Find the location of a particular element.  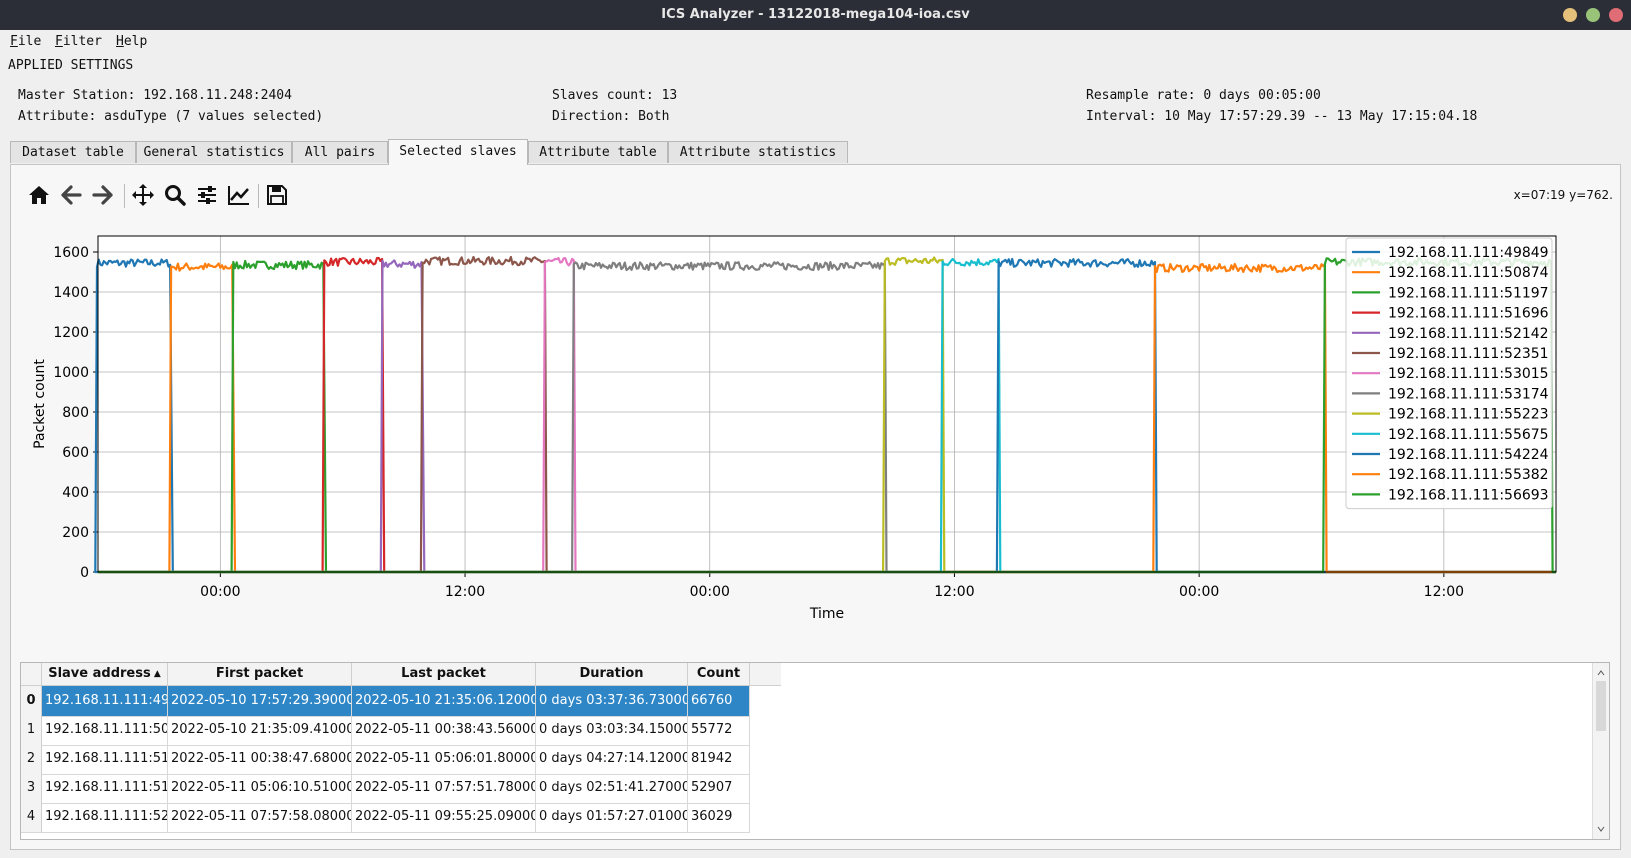

table-cell: 0 days 03:37:36.730000 is located at coordinates (612, 701).